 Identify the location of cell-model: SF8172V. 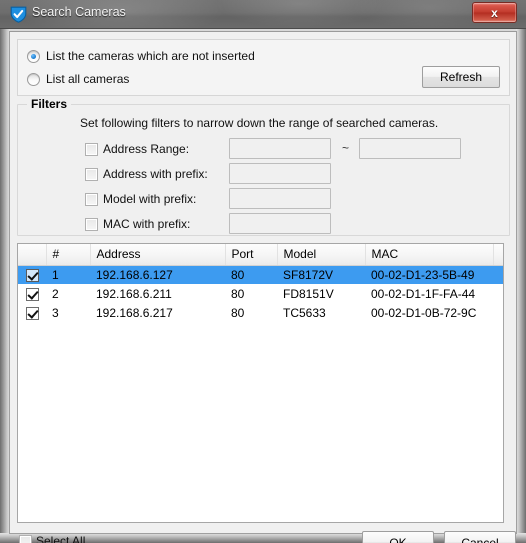
(321, 274).